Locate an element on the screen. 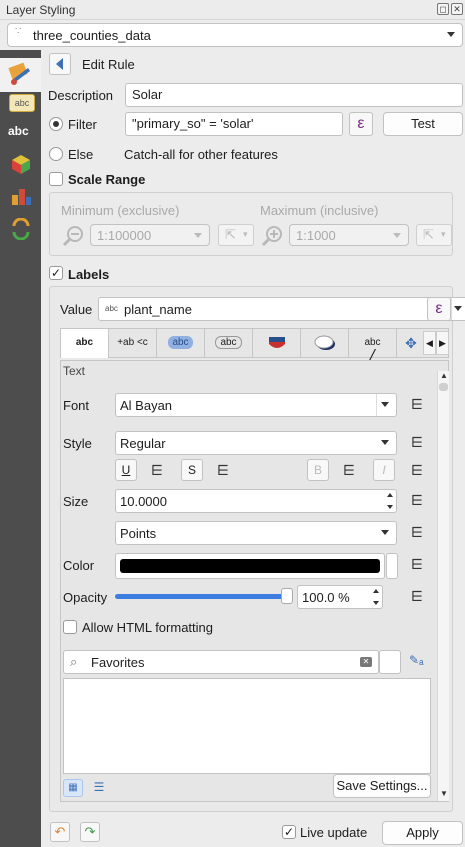 The height and width of the screenshot is (847, 465). value-expression-button: ε is located at coordinates (439, 309).